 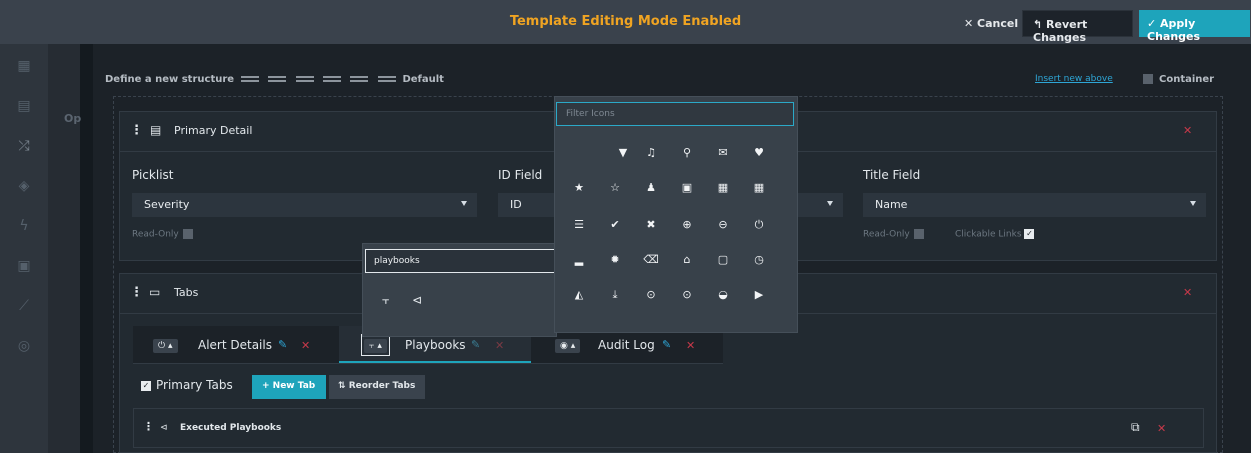 I want to click on inbox-icon: ◒, so click(x=723, y=295).